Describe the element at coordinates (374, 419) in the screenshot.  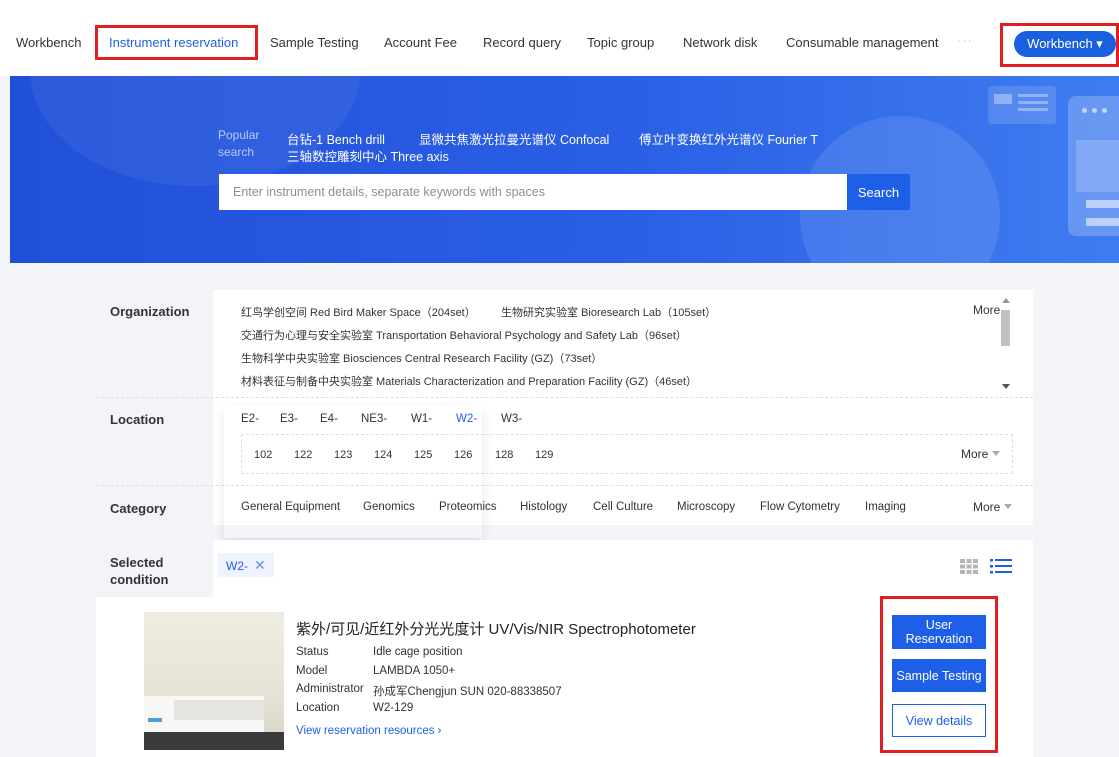
I see `location-option: NE3-` at that location.